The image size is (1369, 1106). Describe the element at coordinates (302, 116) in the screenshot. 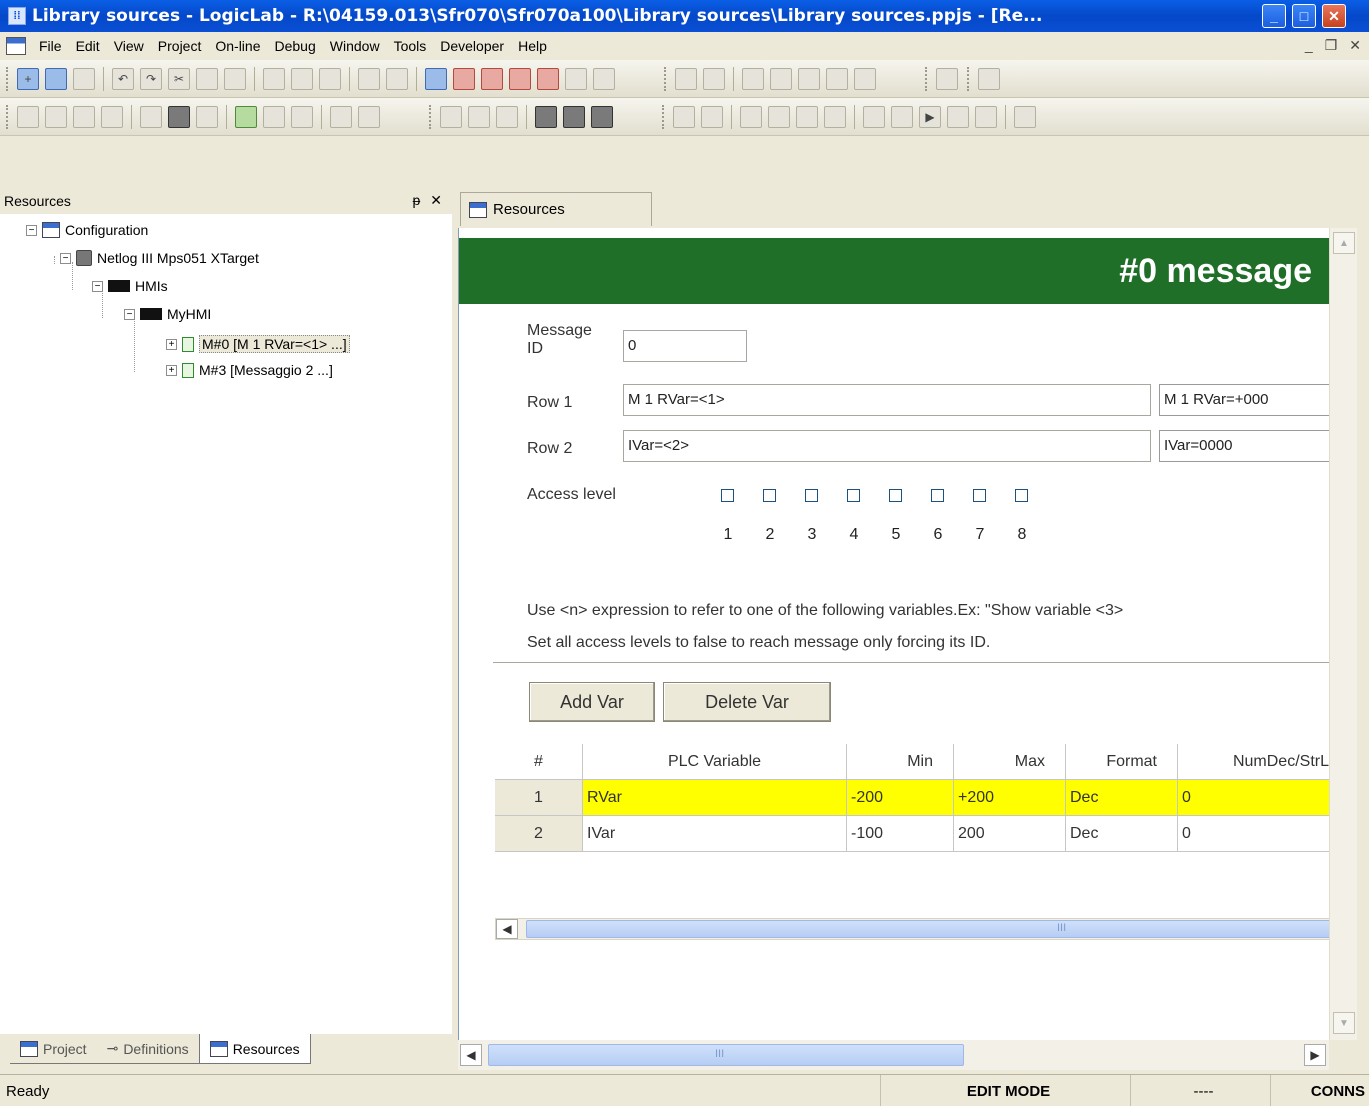

I see `target-settings-icon` at that location.